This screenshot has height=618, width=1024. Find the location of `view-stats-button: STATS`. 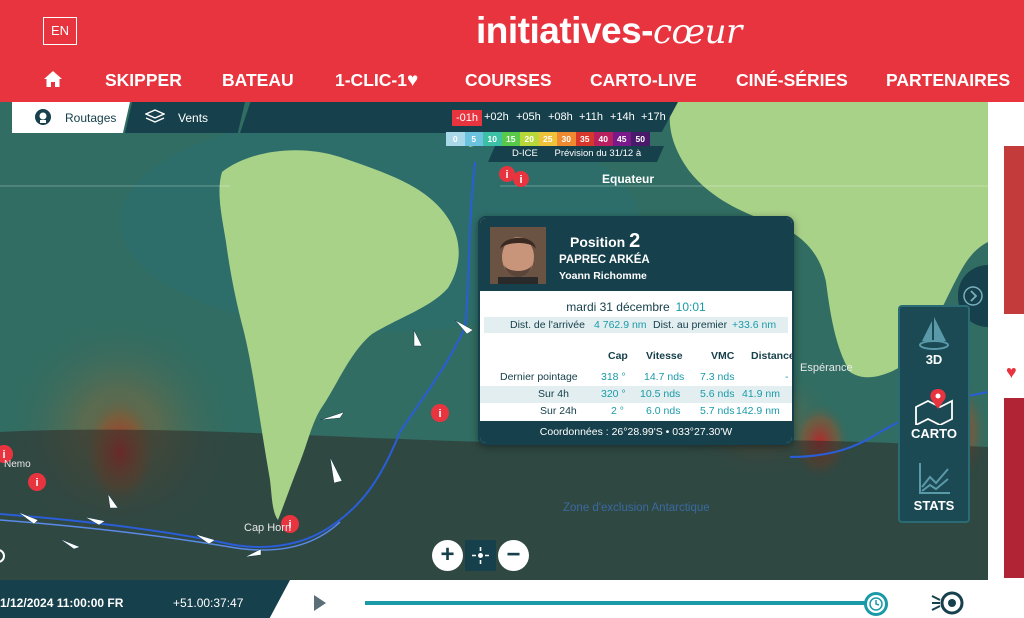

view-stats-button: STATS is located at coordinates (934, 486).